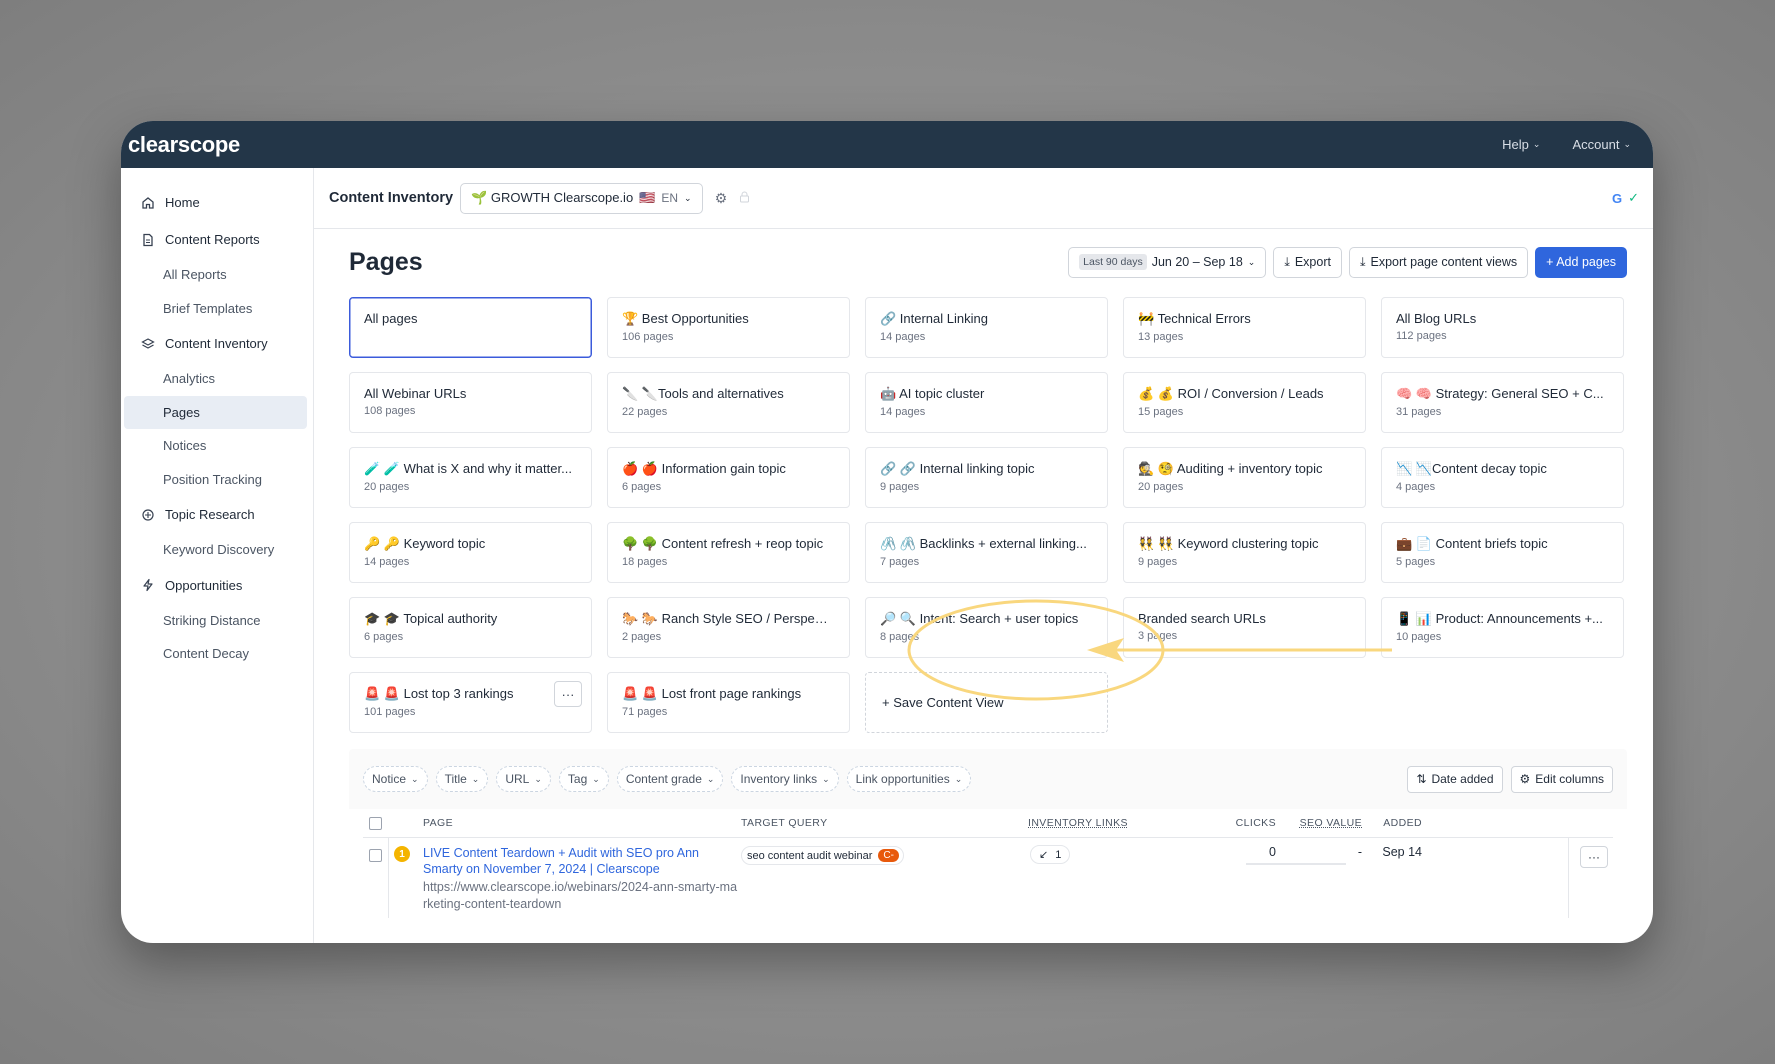 The image size is (1775, 1064). Describe the element at coordinates (470, 627) in the screenshot. I see `content-view-card: 🎓 🎓 Topical authority 6 pages` at that location.